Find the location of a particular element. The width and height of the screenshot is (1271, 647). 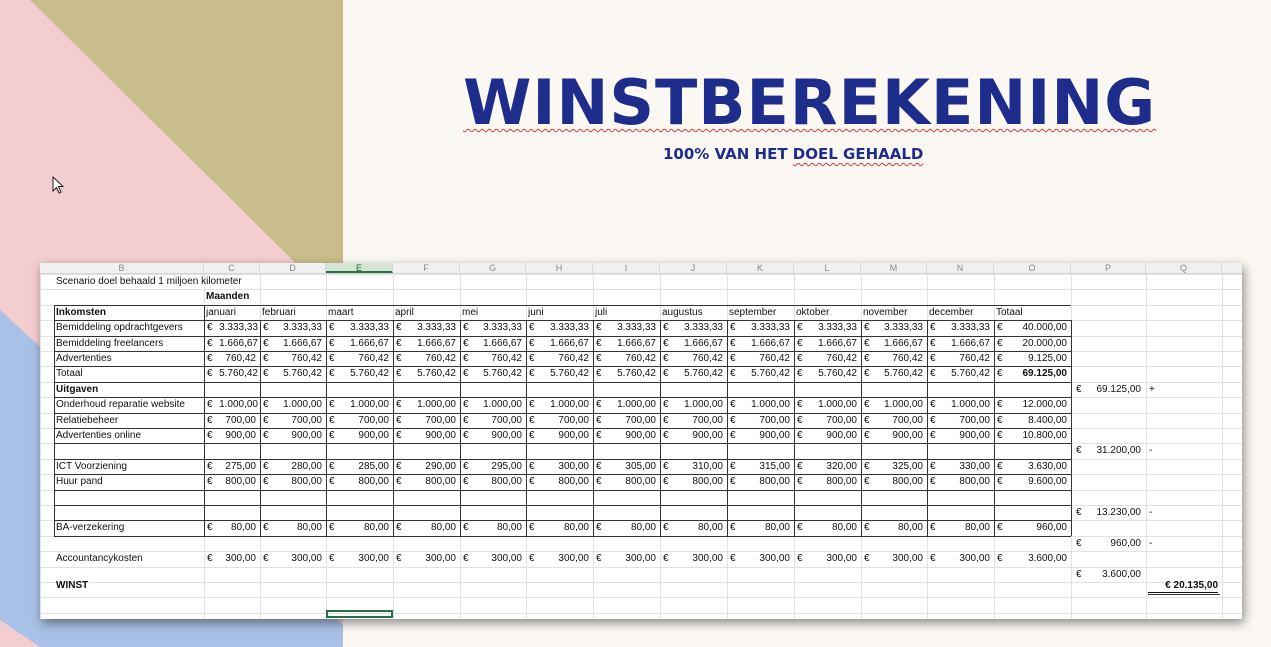

cell-value: 20.000,00 is located at coordinates (1045, 343).